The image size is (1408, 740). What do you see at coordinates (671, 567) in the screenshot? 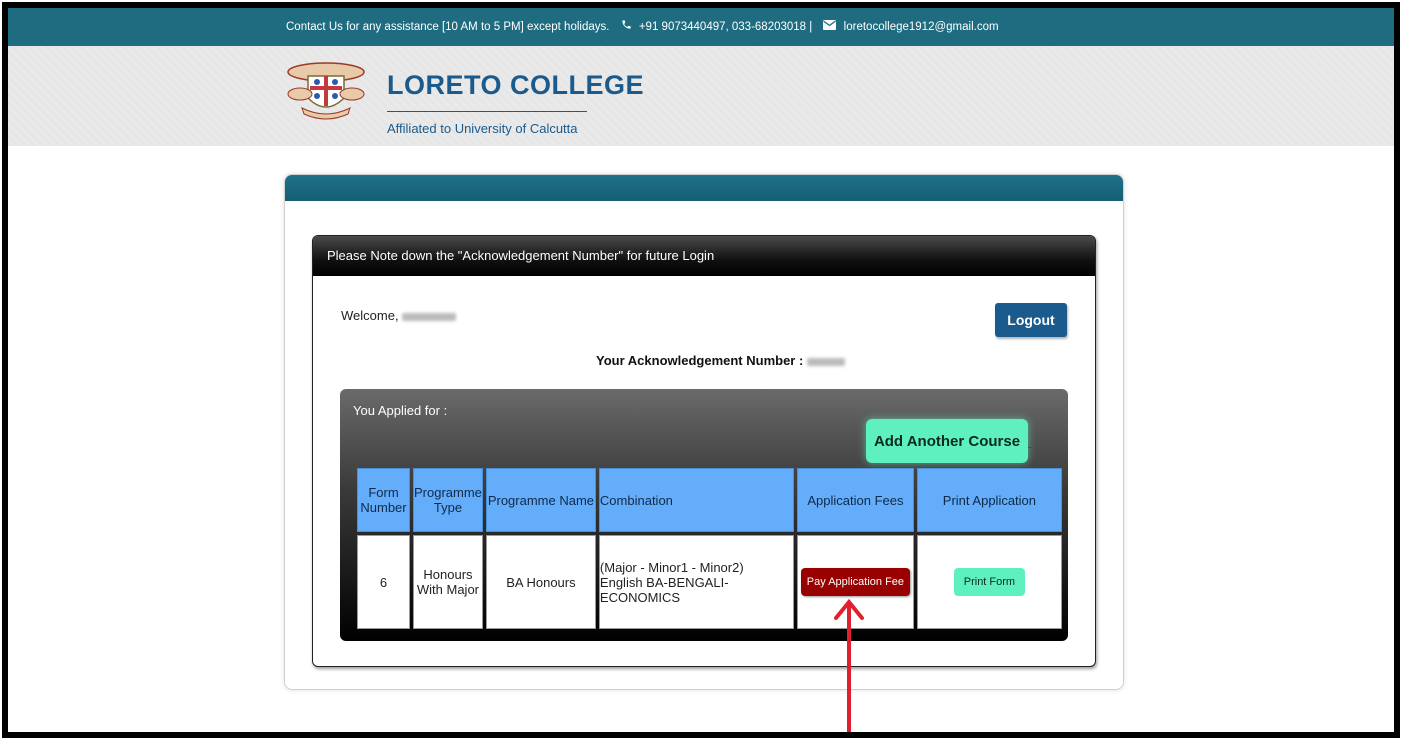
I see `combination-structure: (Major - Minor1 - Minor2)` at bounding box center [671, 567].